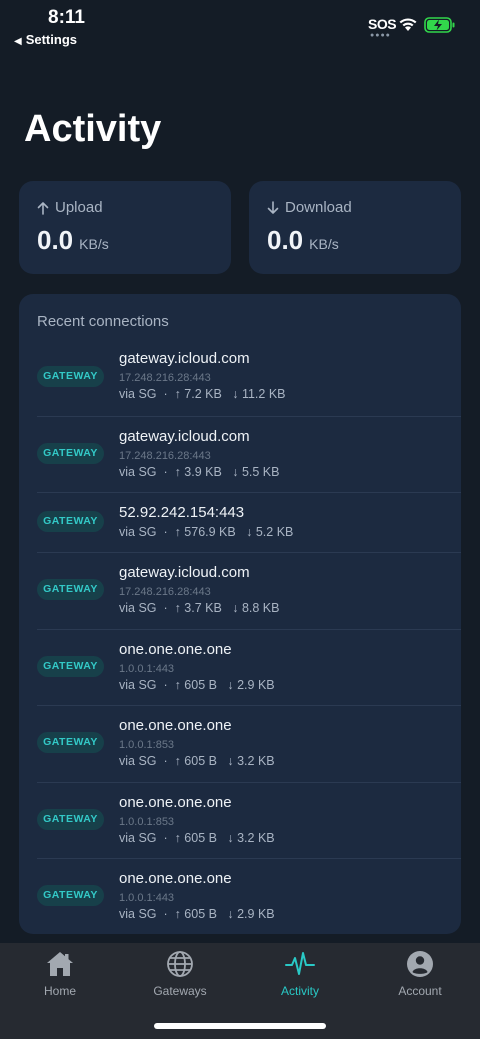 The height and width of the screenshot is (1039, 480). Describe the element at coordinates (420, 991) in the screenshot. I see `tab-account-label: Account` at that location.